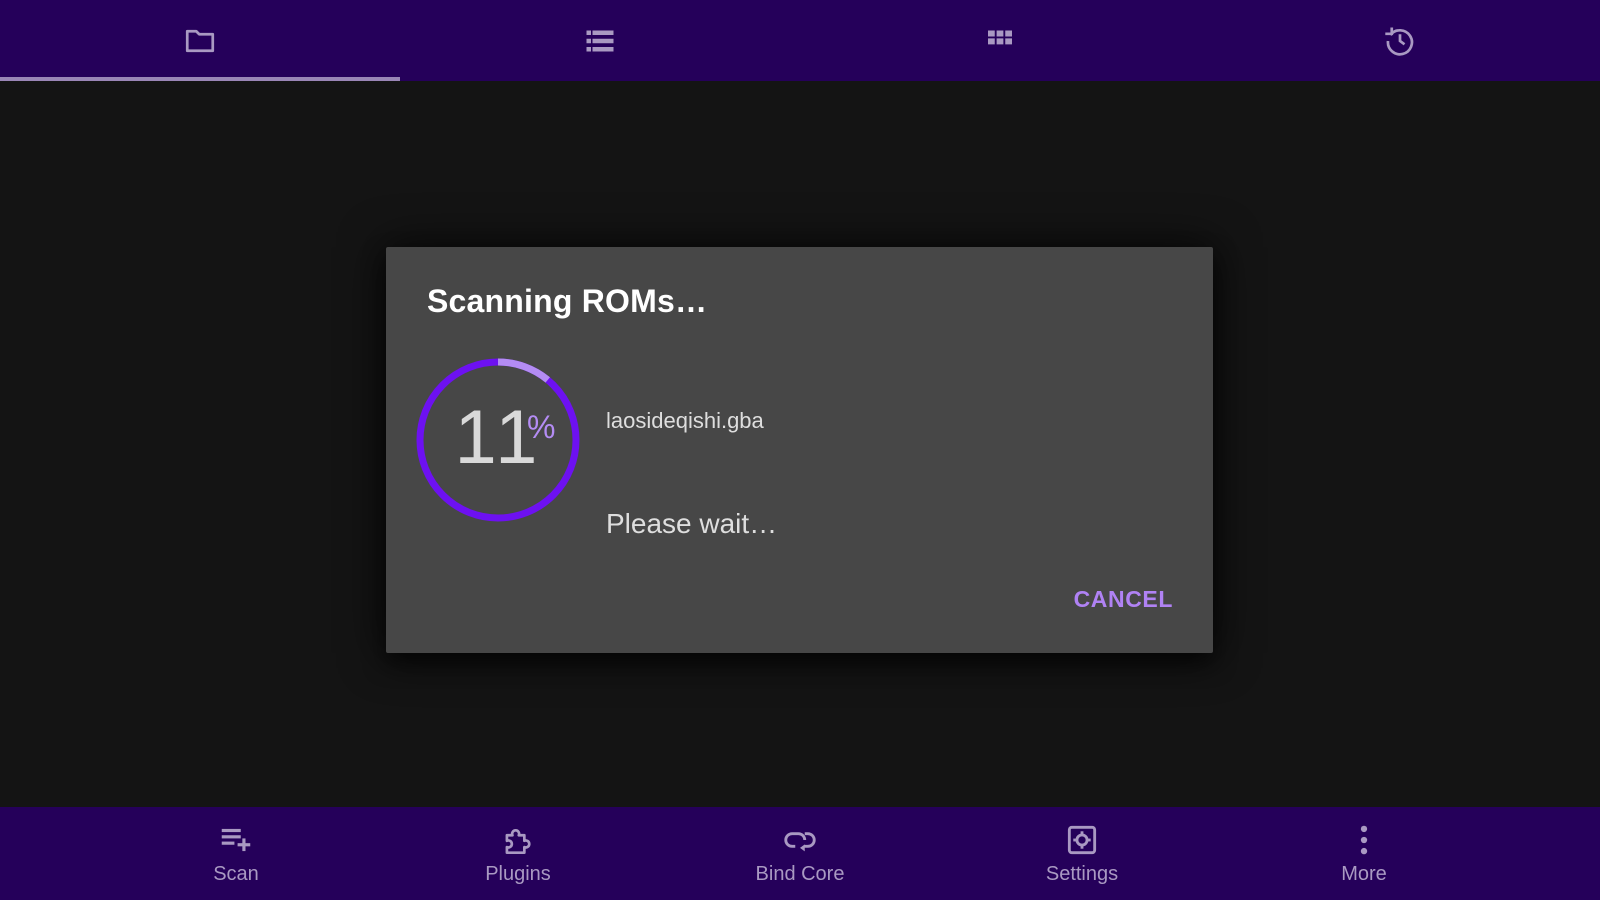 The height and width of the screenshot is (900, 1600). Describe the element at coordinates (541, 427) in the screenshot. I see `progress-unit: %` at that location.